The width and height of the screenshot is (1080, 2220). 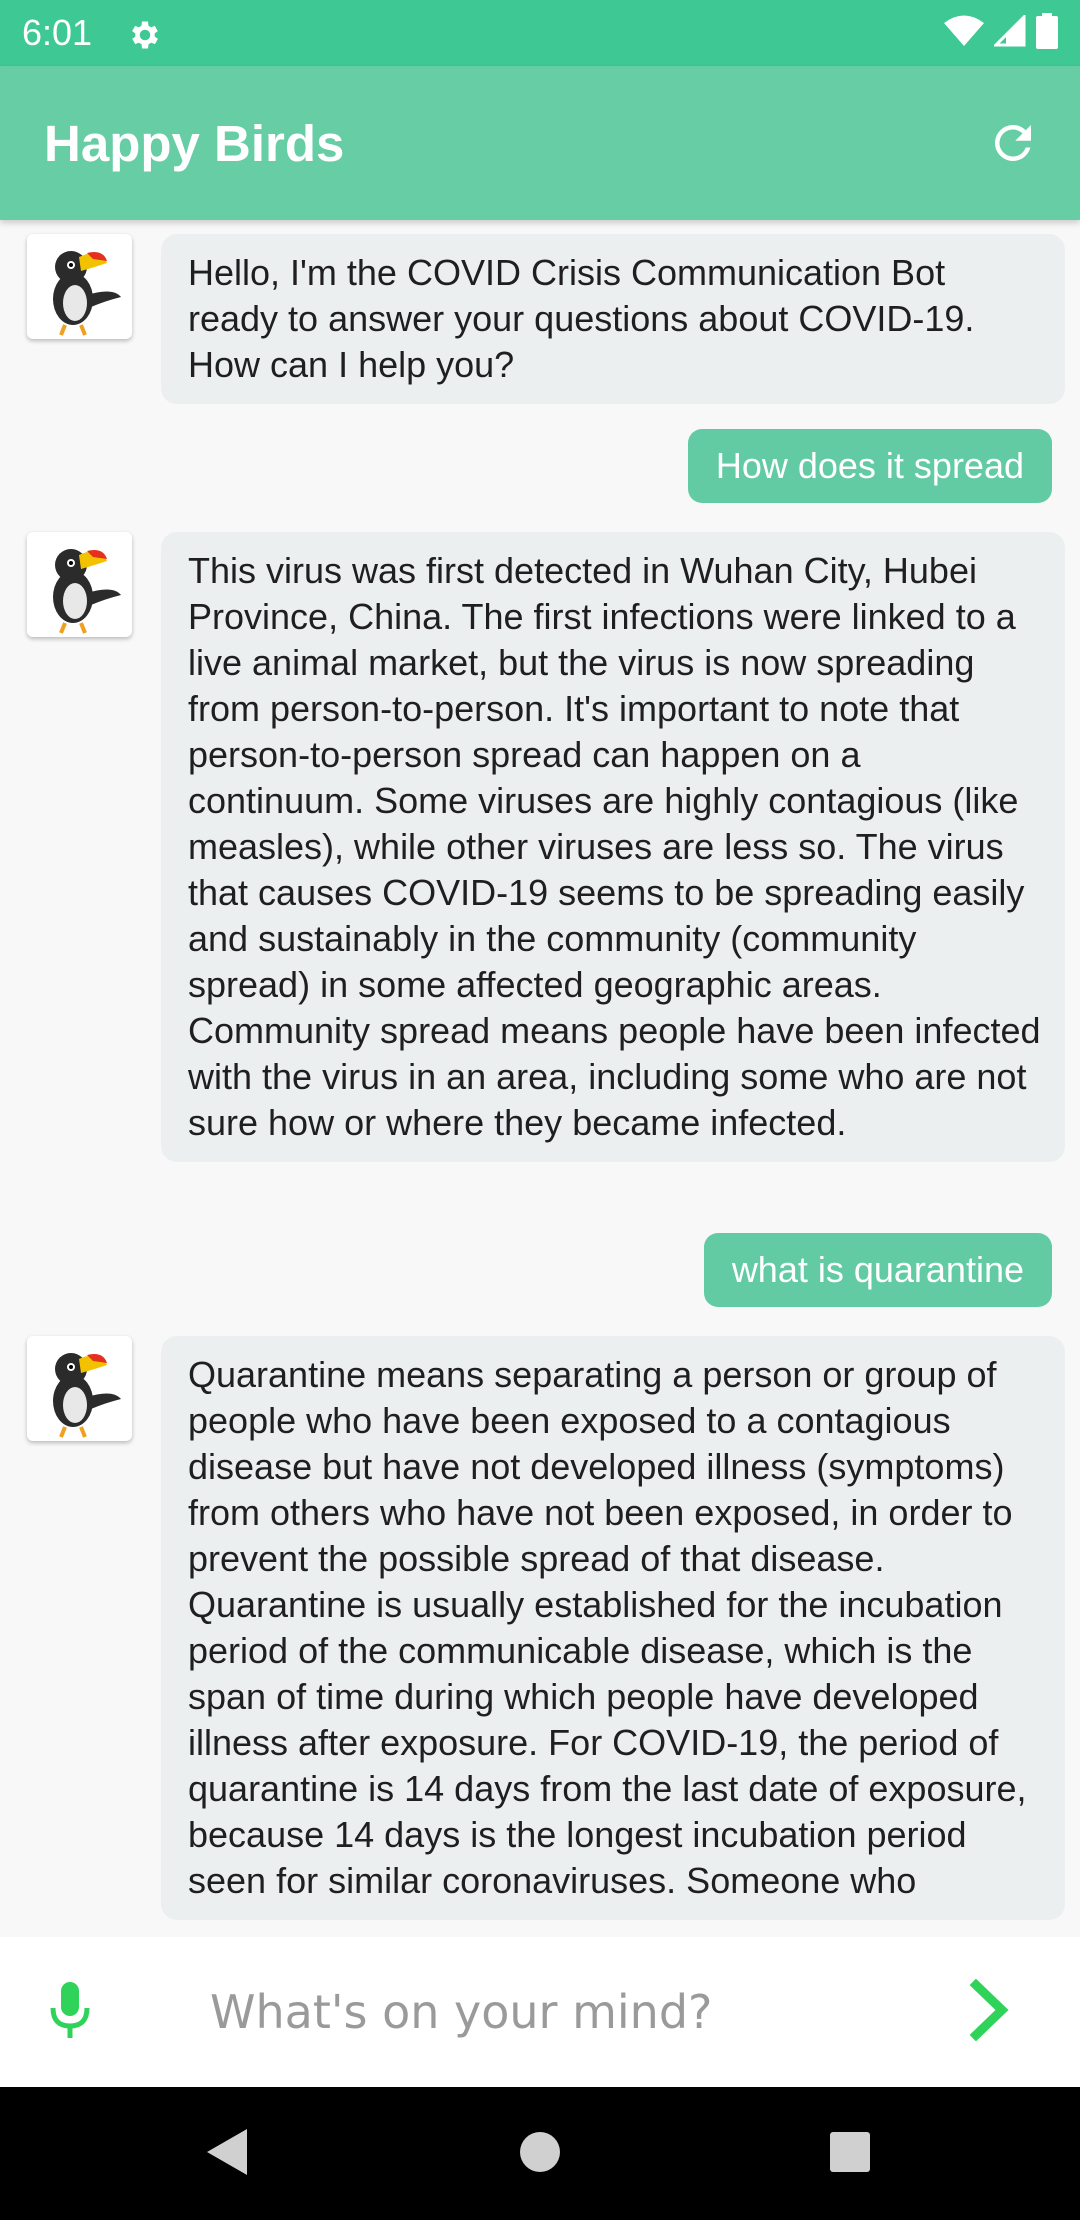 What do you see at coordinates (194, 143) in the screenshot?
I see `app-title: Happy Birds` at bounding box center [194, 143].